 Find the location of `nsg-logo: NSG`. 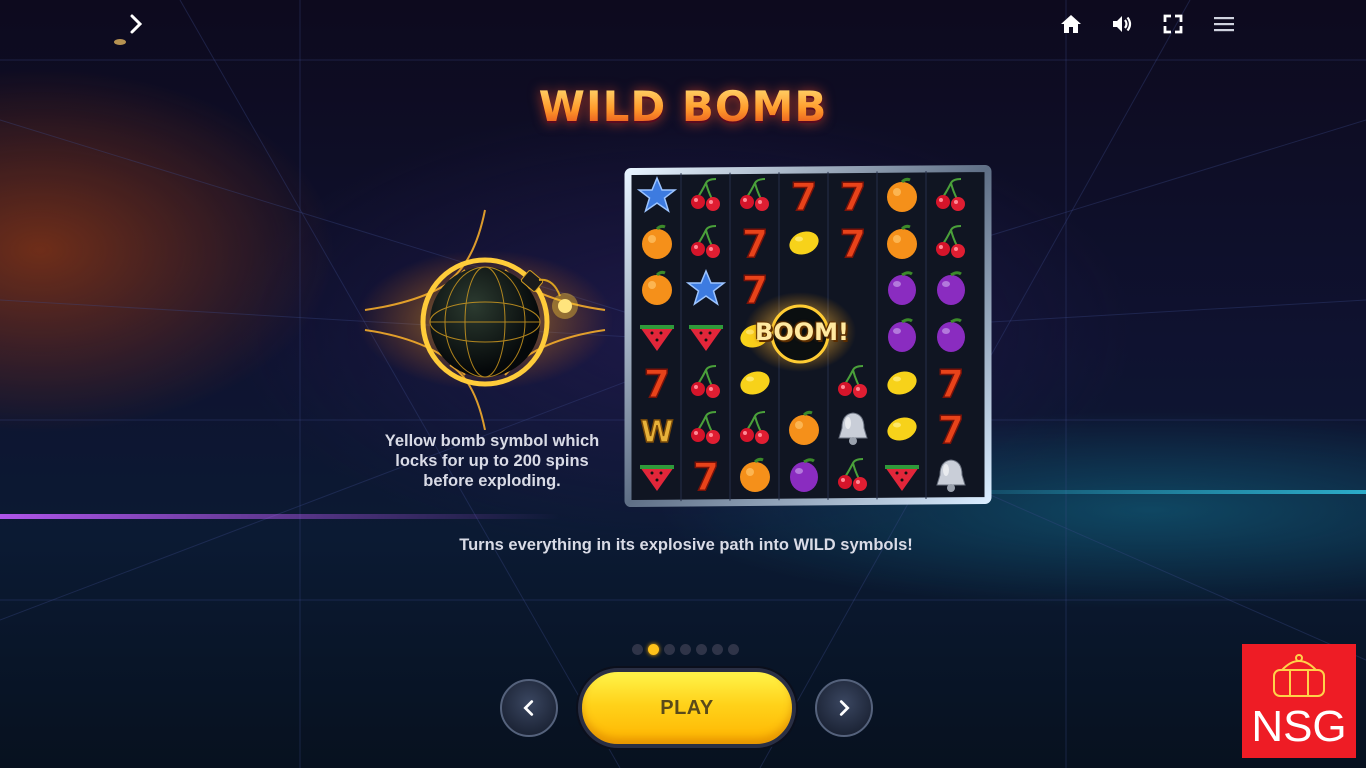

nsg-logo: NSG is located at coordinates (1299, 701).